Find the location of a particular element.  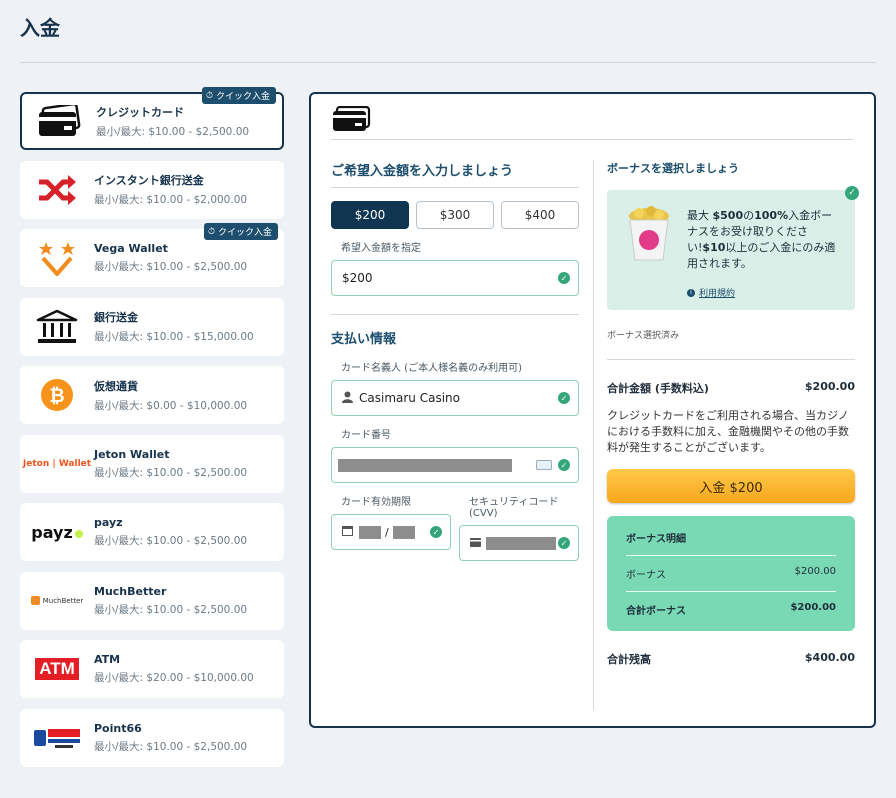

card-number-input: ✓ is located at coordinates (455, 465).